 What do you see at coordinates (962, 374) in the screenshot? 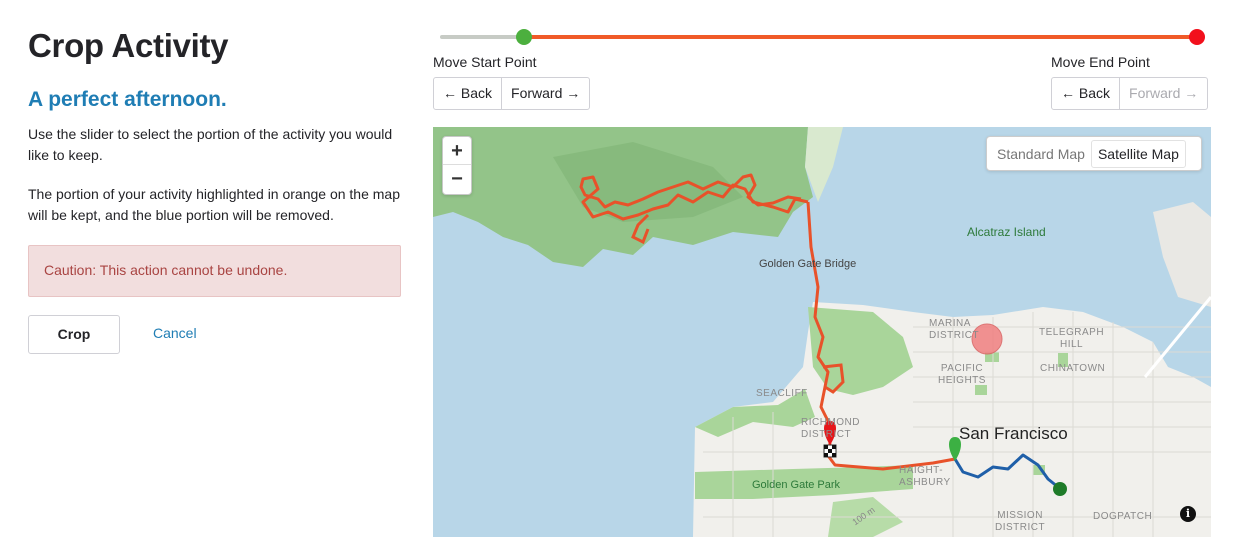
I see `label-pacific-heights: PACIFIC HEIGHTS` at bounding box center [962, 374].